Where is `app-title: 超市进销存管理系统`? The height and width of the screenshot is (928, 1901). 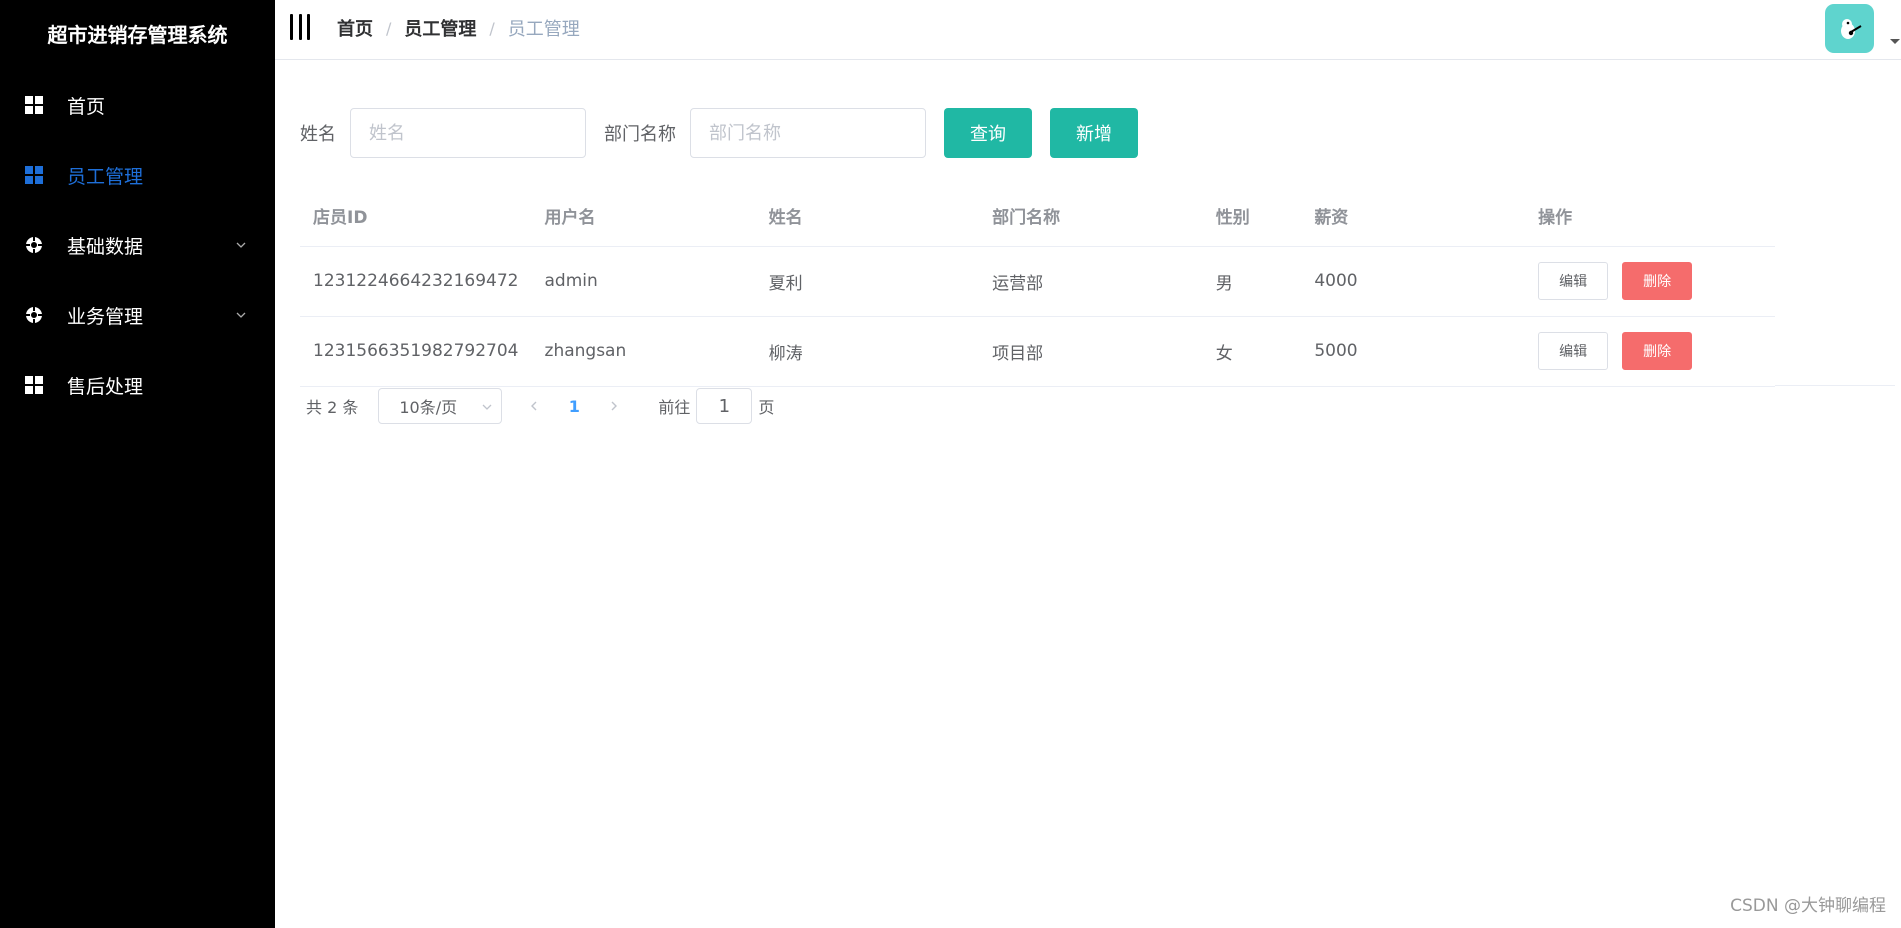 app-title: 超市进销存管理系统 is located at coordinates (137, 35).